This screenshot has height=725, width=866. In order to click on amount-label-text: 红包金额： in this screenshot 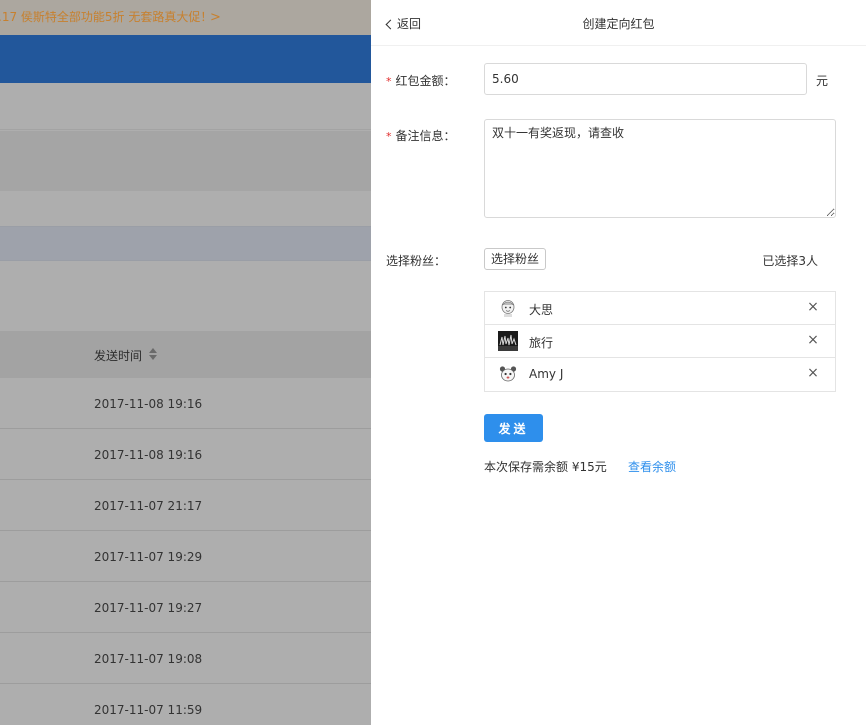, I will do `click(425, 81)`.